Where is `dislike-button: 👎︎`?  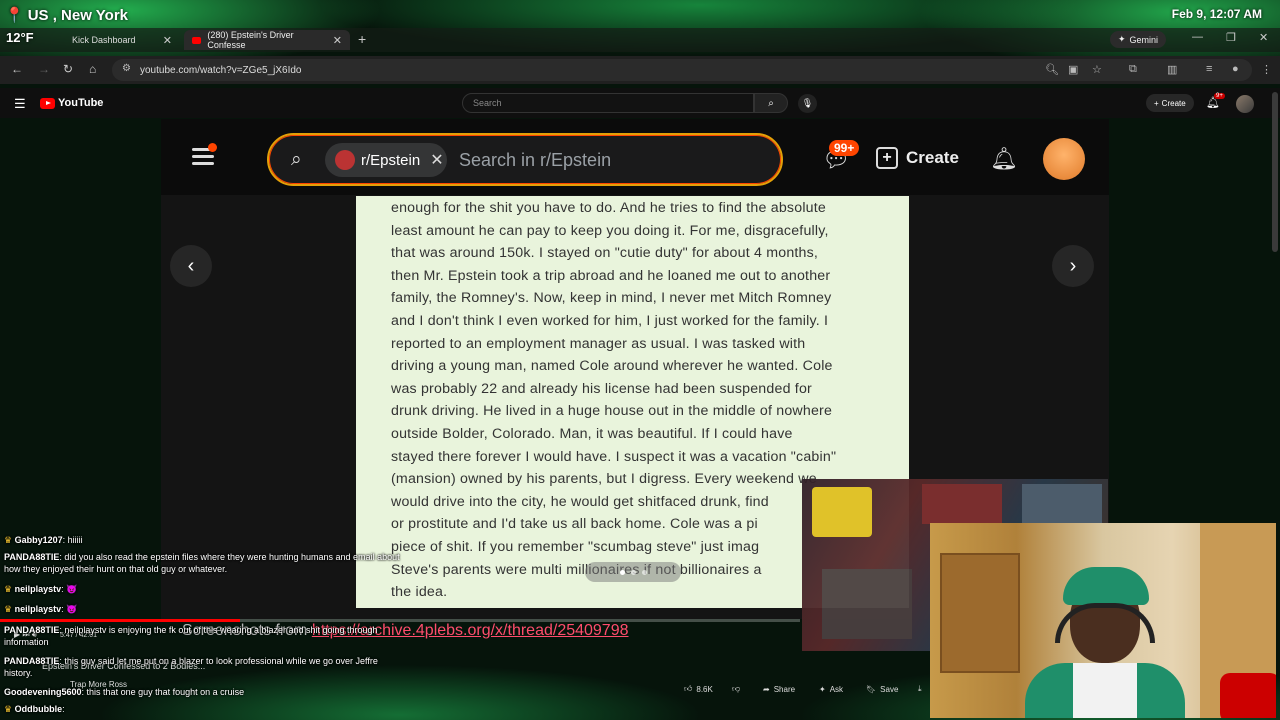 dislike-button: 👎︎ is located at coordinates (736, 689).